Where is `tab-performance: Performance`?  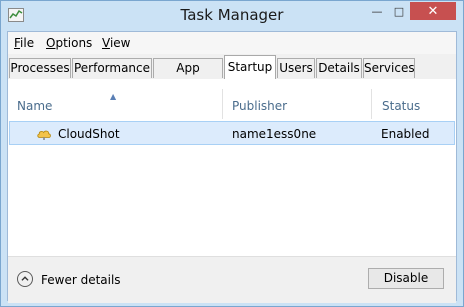 tab-performance: Performance is located at coordinates (112, 68).